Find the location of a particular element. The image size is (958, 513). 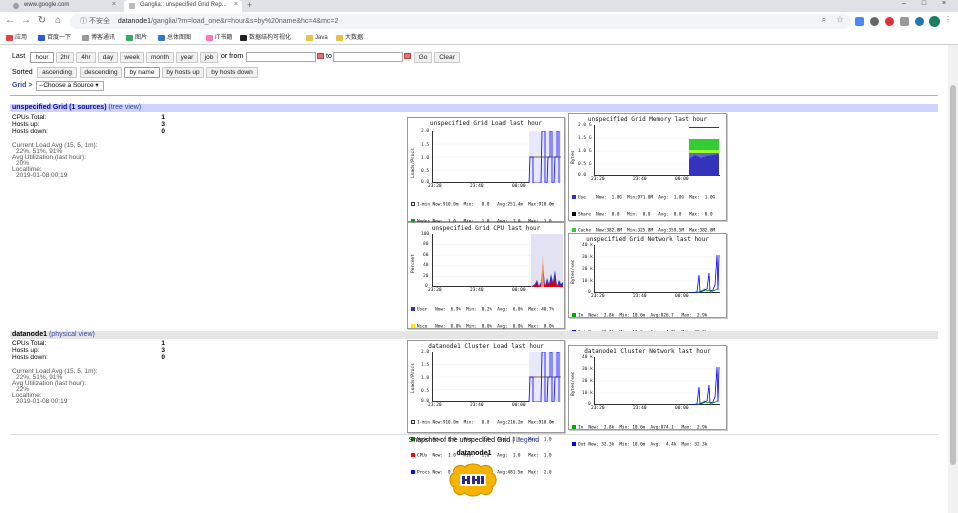

bookmark-apps: 应用 is located at coordinates (16, 38).